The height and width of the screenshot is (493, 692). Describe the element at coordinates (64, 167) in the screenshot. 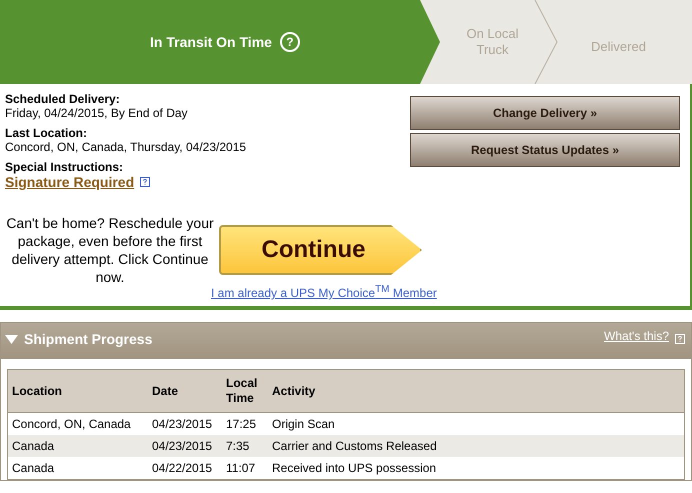

I see `detail-label: Special Instructions:` at that location.